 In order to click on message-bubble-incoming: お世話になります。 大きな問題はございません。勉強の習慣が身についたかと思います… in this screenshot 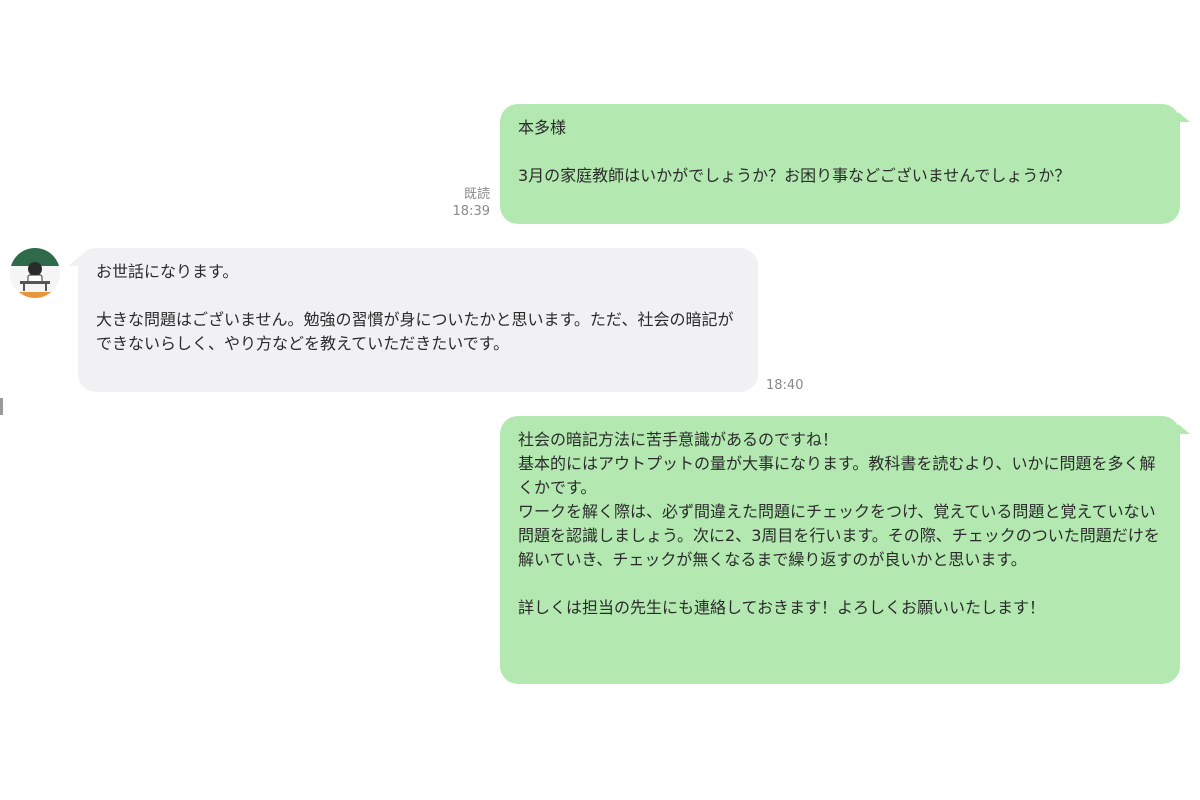, I will do `click(418, 320)`.